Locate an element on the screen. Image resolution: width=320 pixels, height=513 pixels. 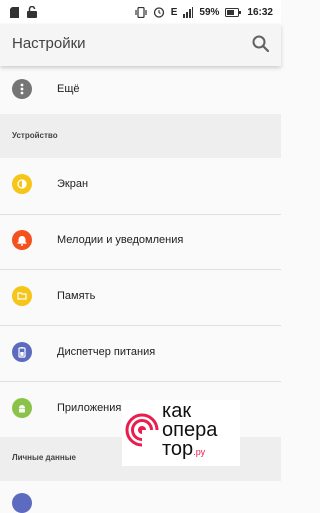
clock: 16:32 is located at coordinates (260, 12).